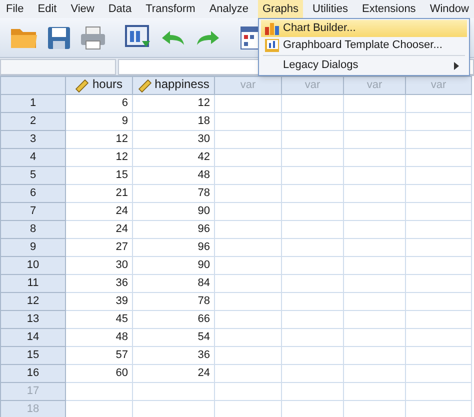  Describe the element at coordinates (82, 9) in the screenshot. I see `menu-item: View` at that location.